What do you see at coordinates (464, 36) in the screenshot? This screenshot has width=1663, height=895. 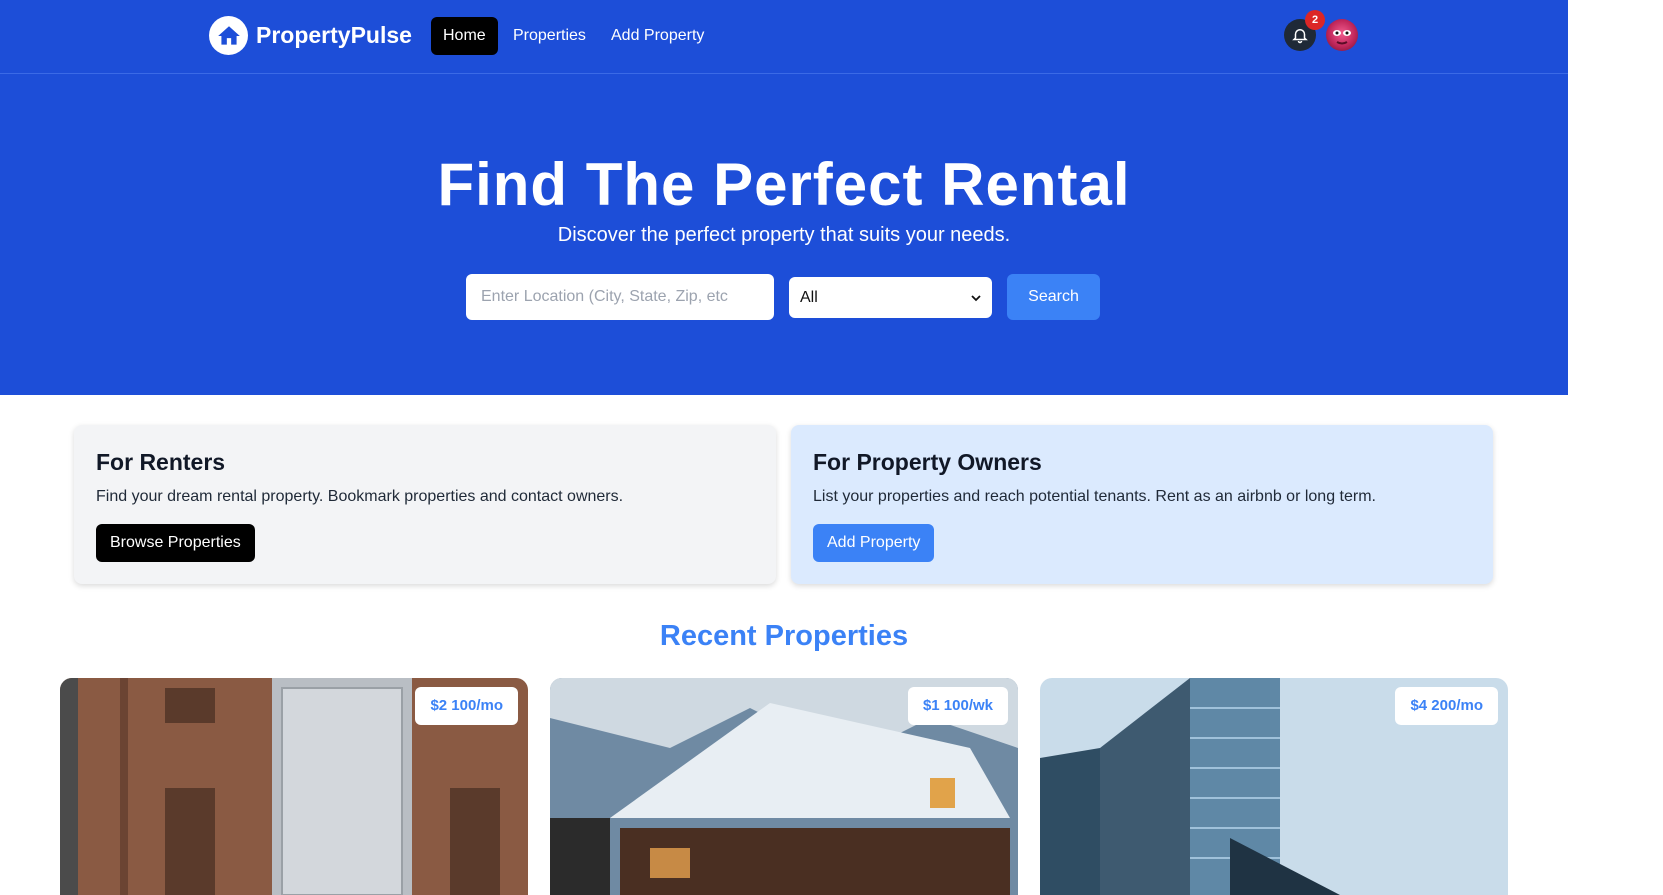 I see `nav-link-home: Home` at bounding box center [464, 36].